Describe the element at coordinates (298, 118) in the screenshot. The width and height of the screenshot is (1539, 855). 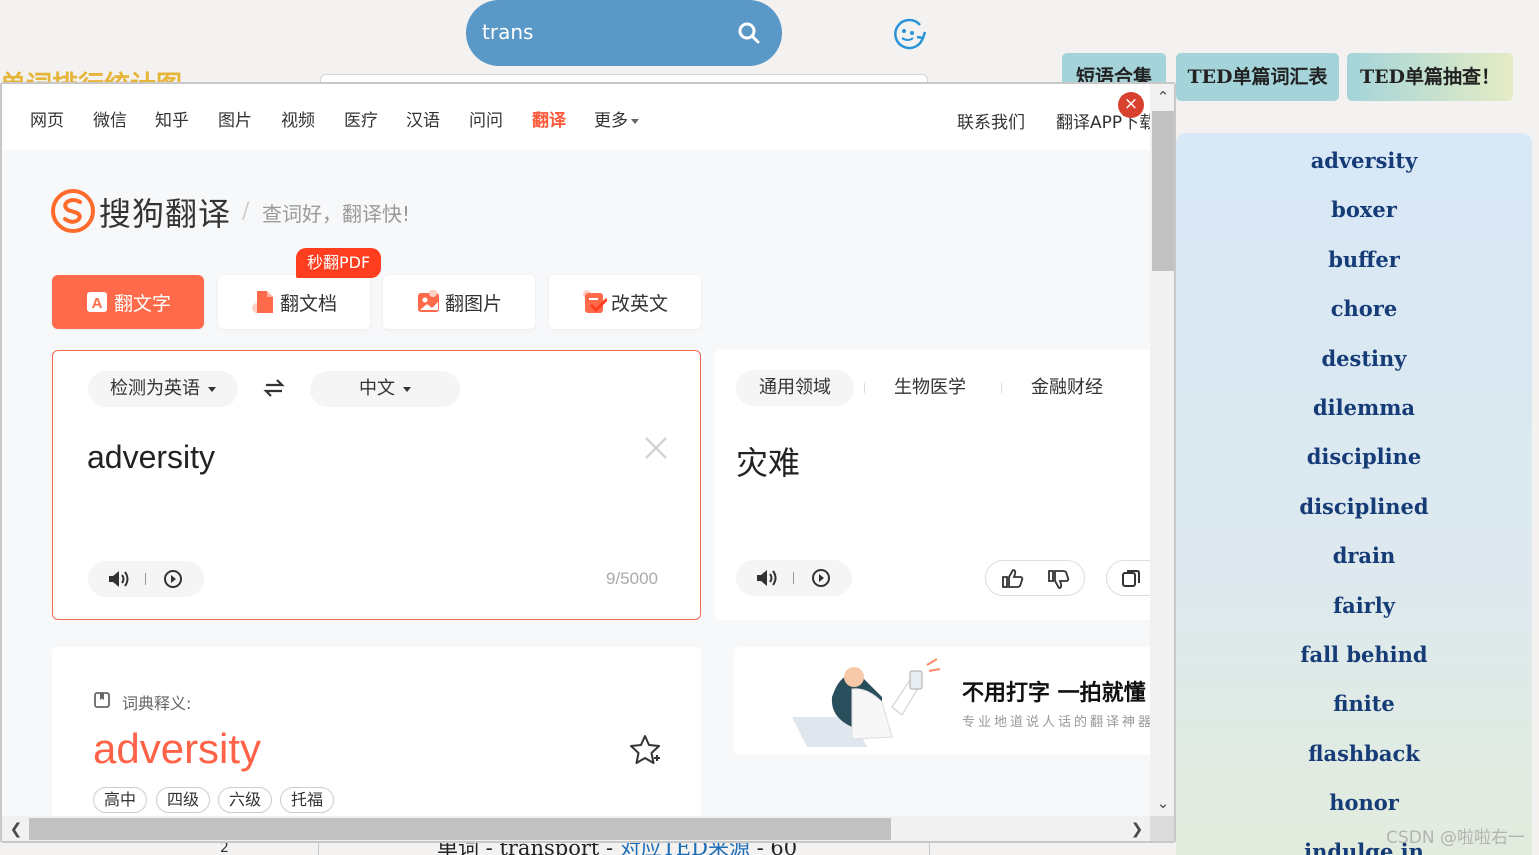
I see `nav-video: 视频` at that location.